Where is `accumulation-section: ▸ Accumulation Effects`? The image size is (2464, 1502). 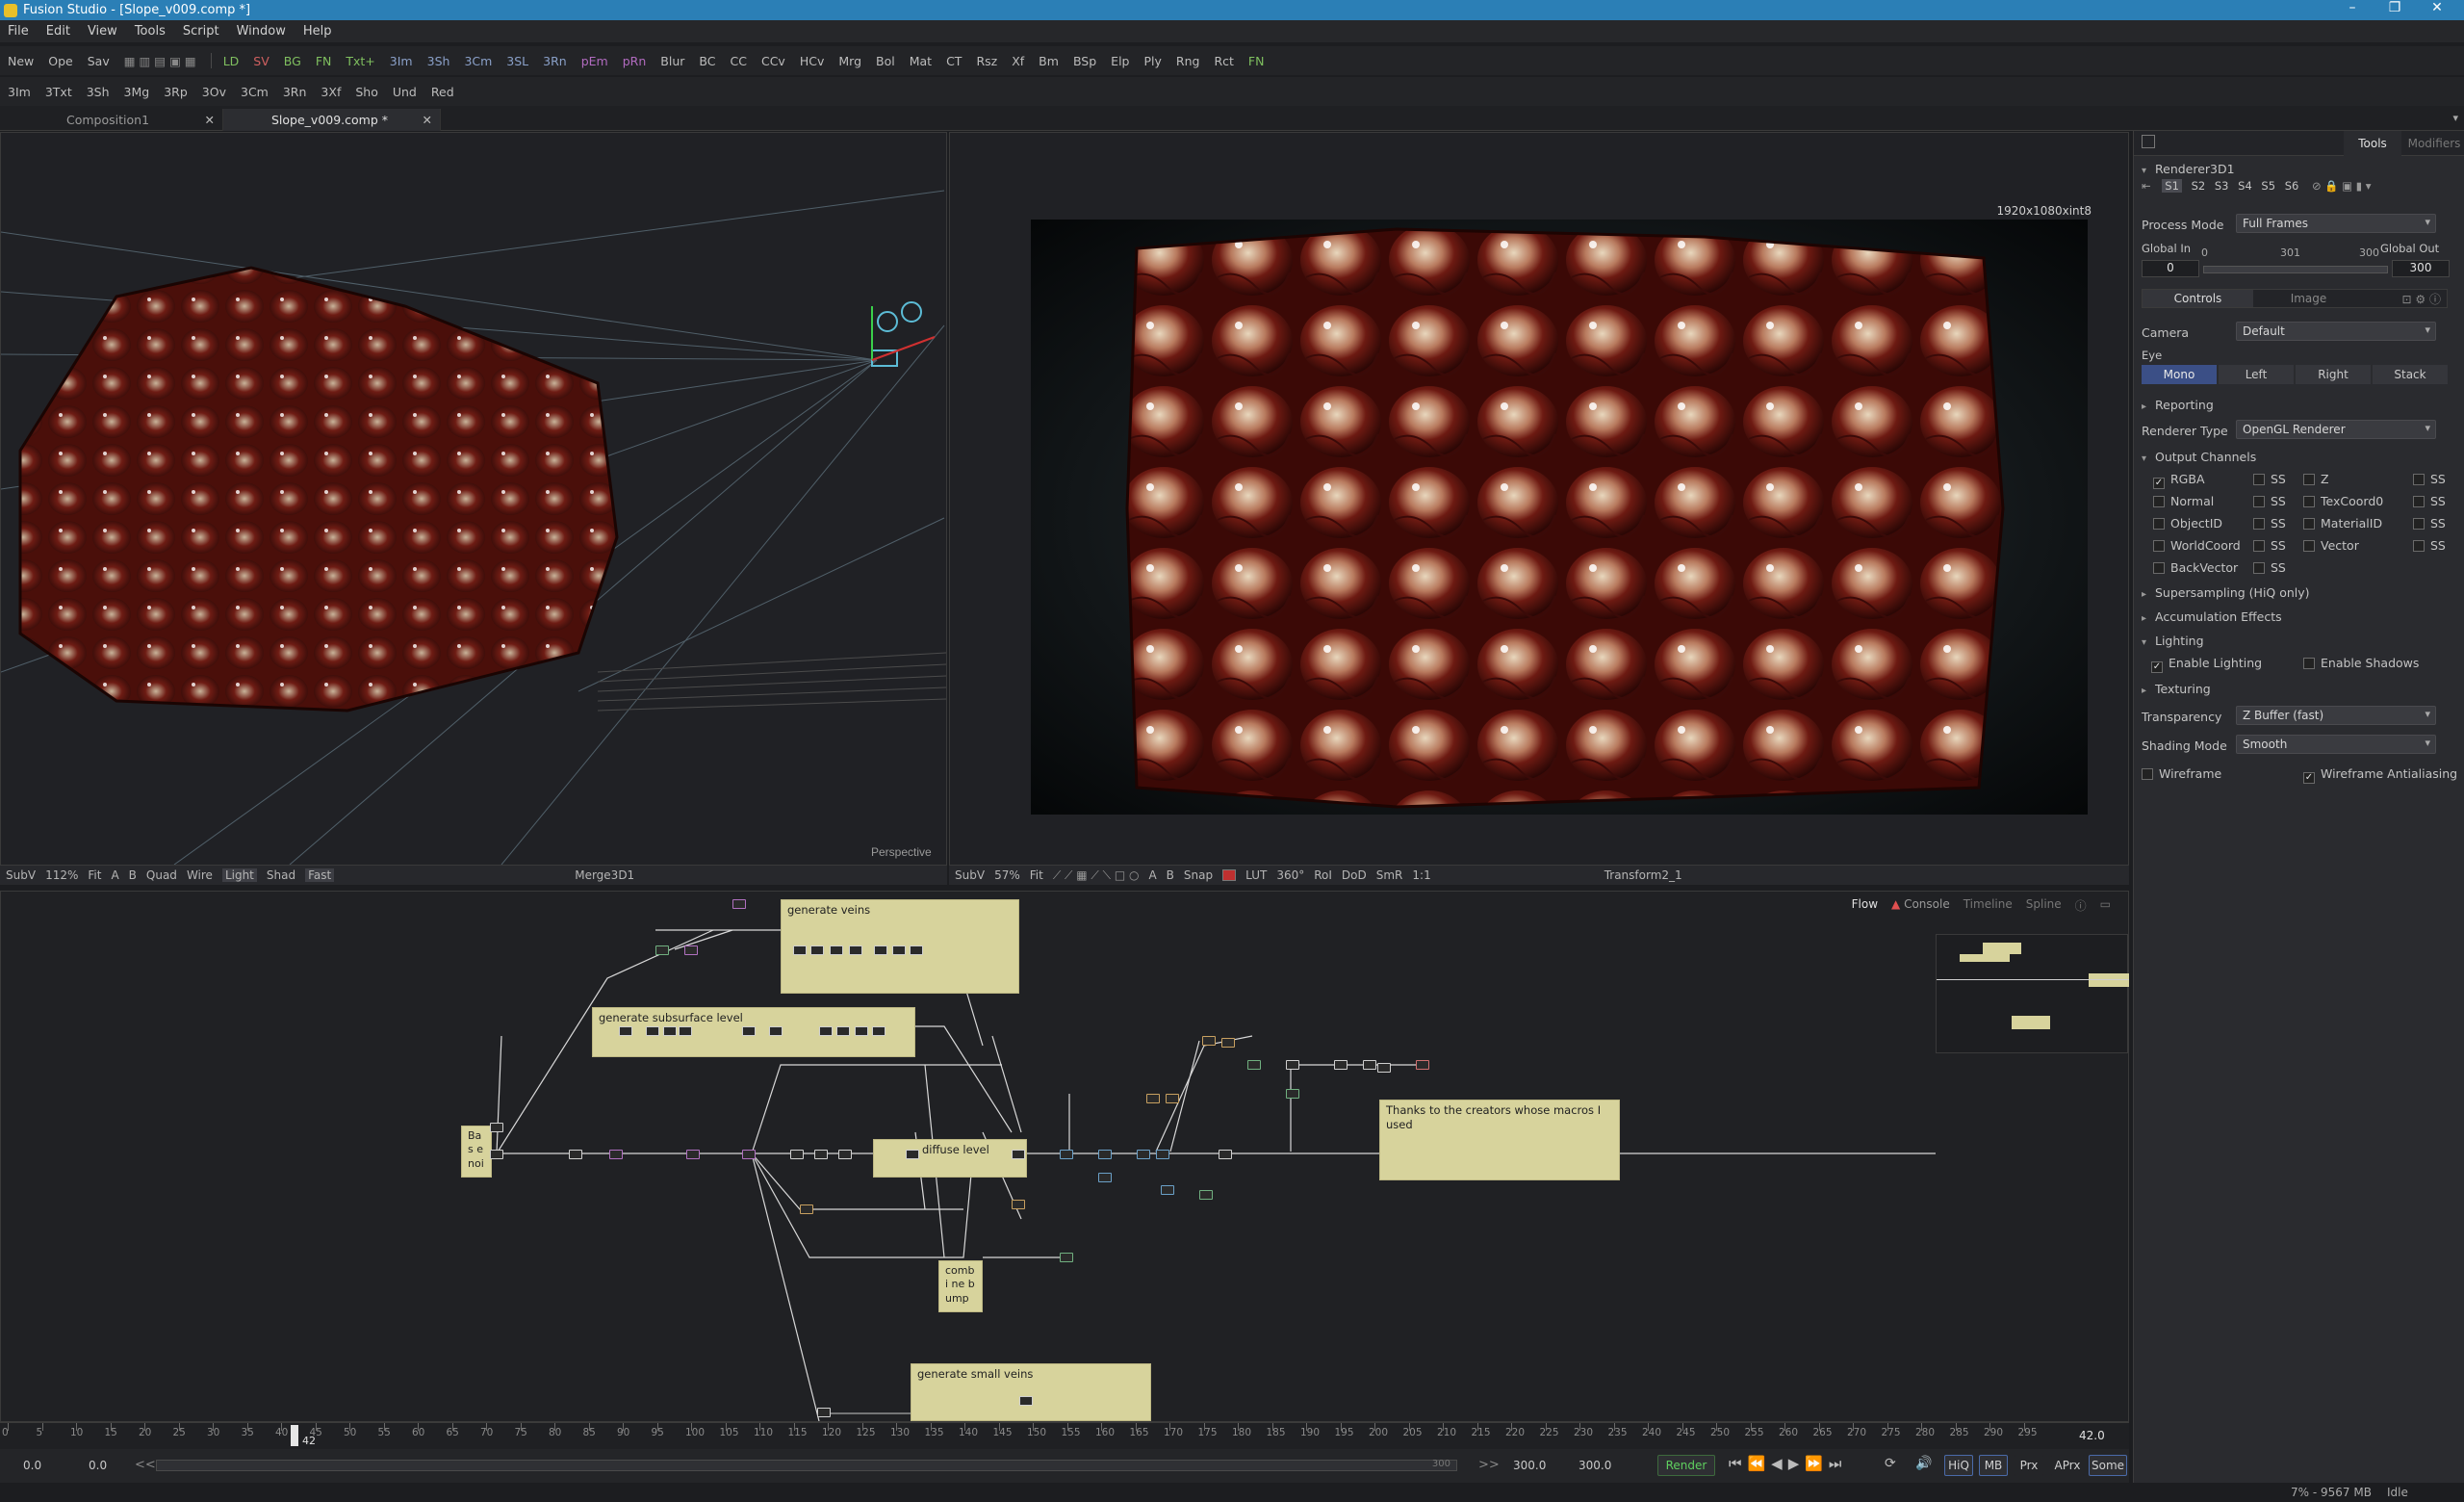 accumulation-section: ▸ Accumulation Effects is located at coordinates (2212, 616).